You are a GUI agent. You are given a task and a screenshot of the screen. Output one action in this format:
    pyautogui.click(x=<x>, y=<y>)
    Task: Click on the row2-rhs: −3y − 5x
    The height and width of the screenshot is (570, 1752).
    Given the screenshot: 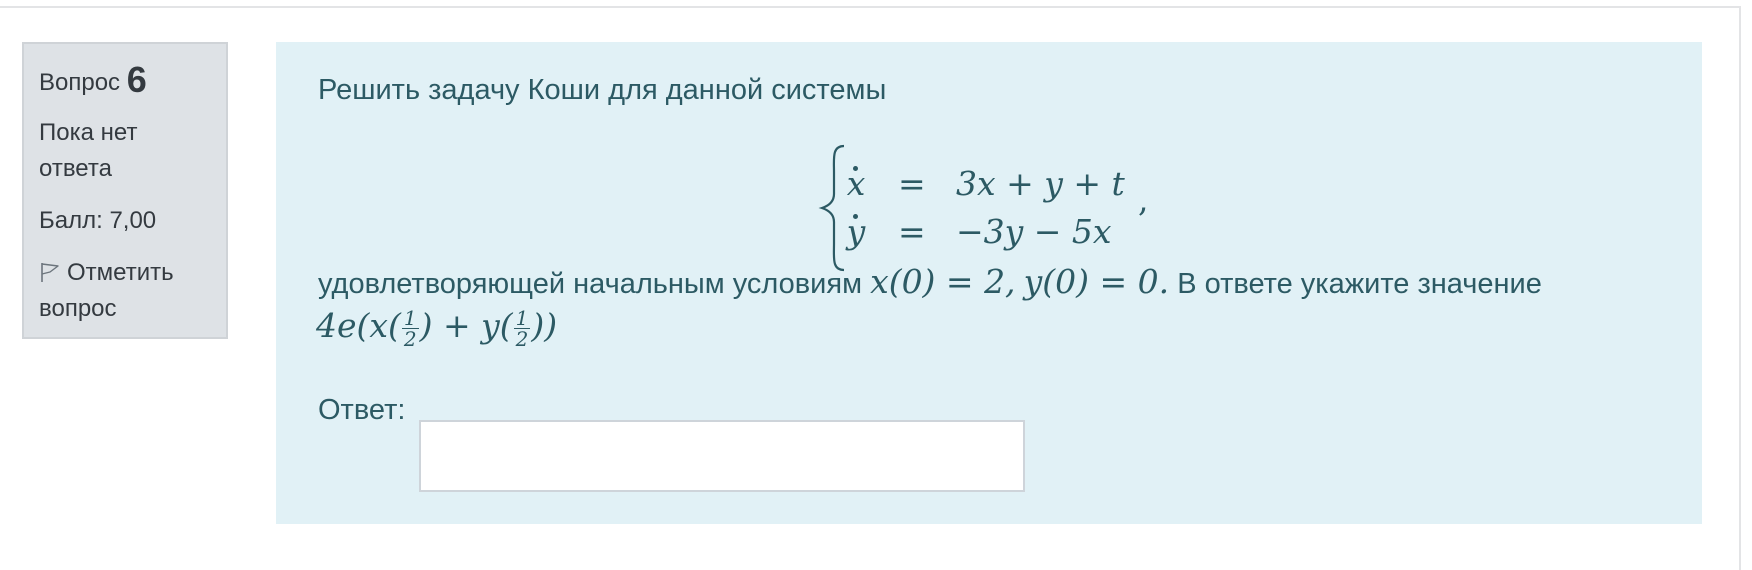 What is the action you would take?
    pyautogui.click(x=1034, y=231)
    